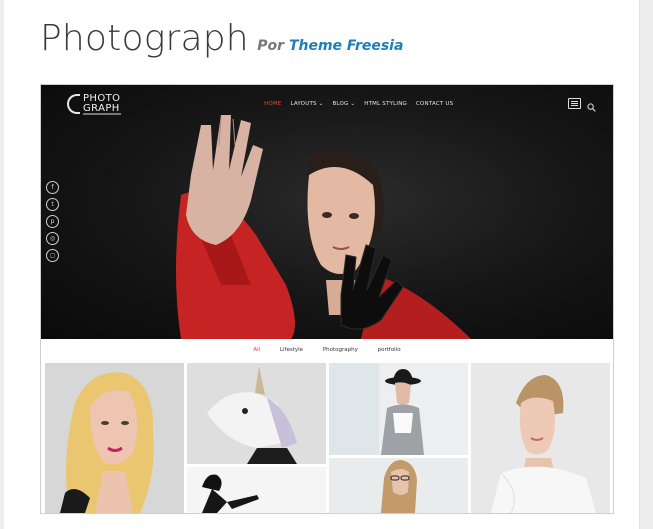 The width and height of the screenshot is (653, 529). I want to click on theme-byline: Por Theme Freesia, so click(330, 46).